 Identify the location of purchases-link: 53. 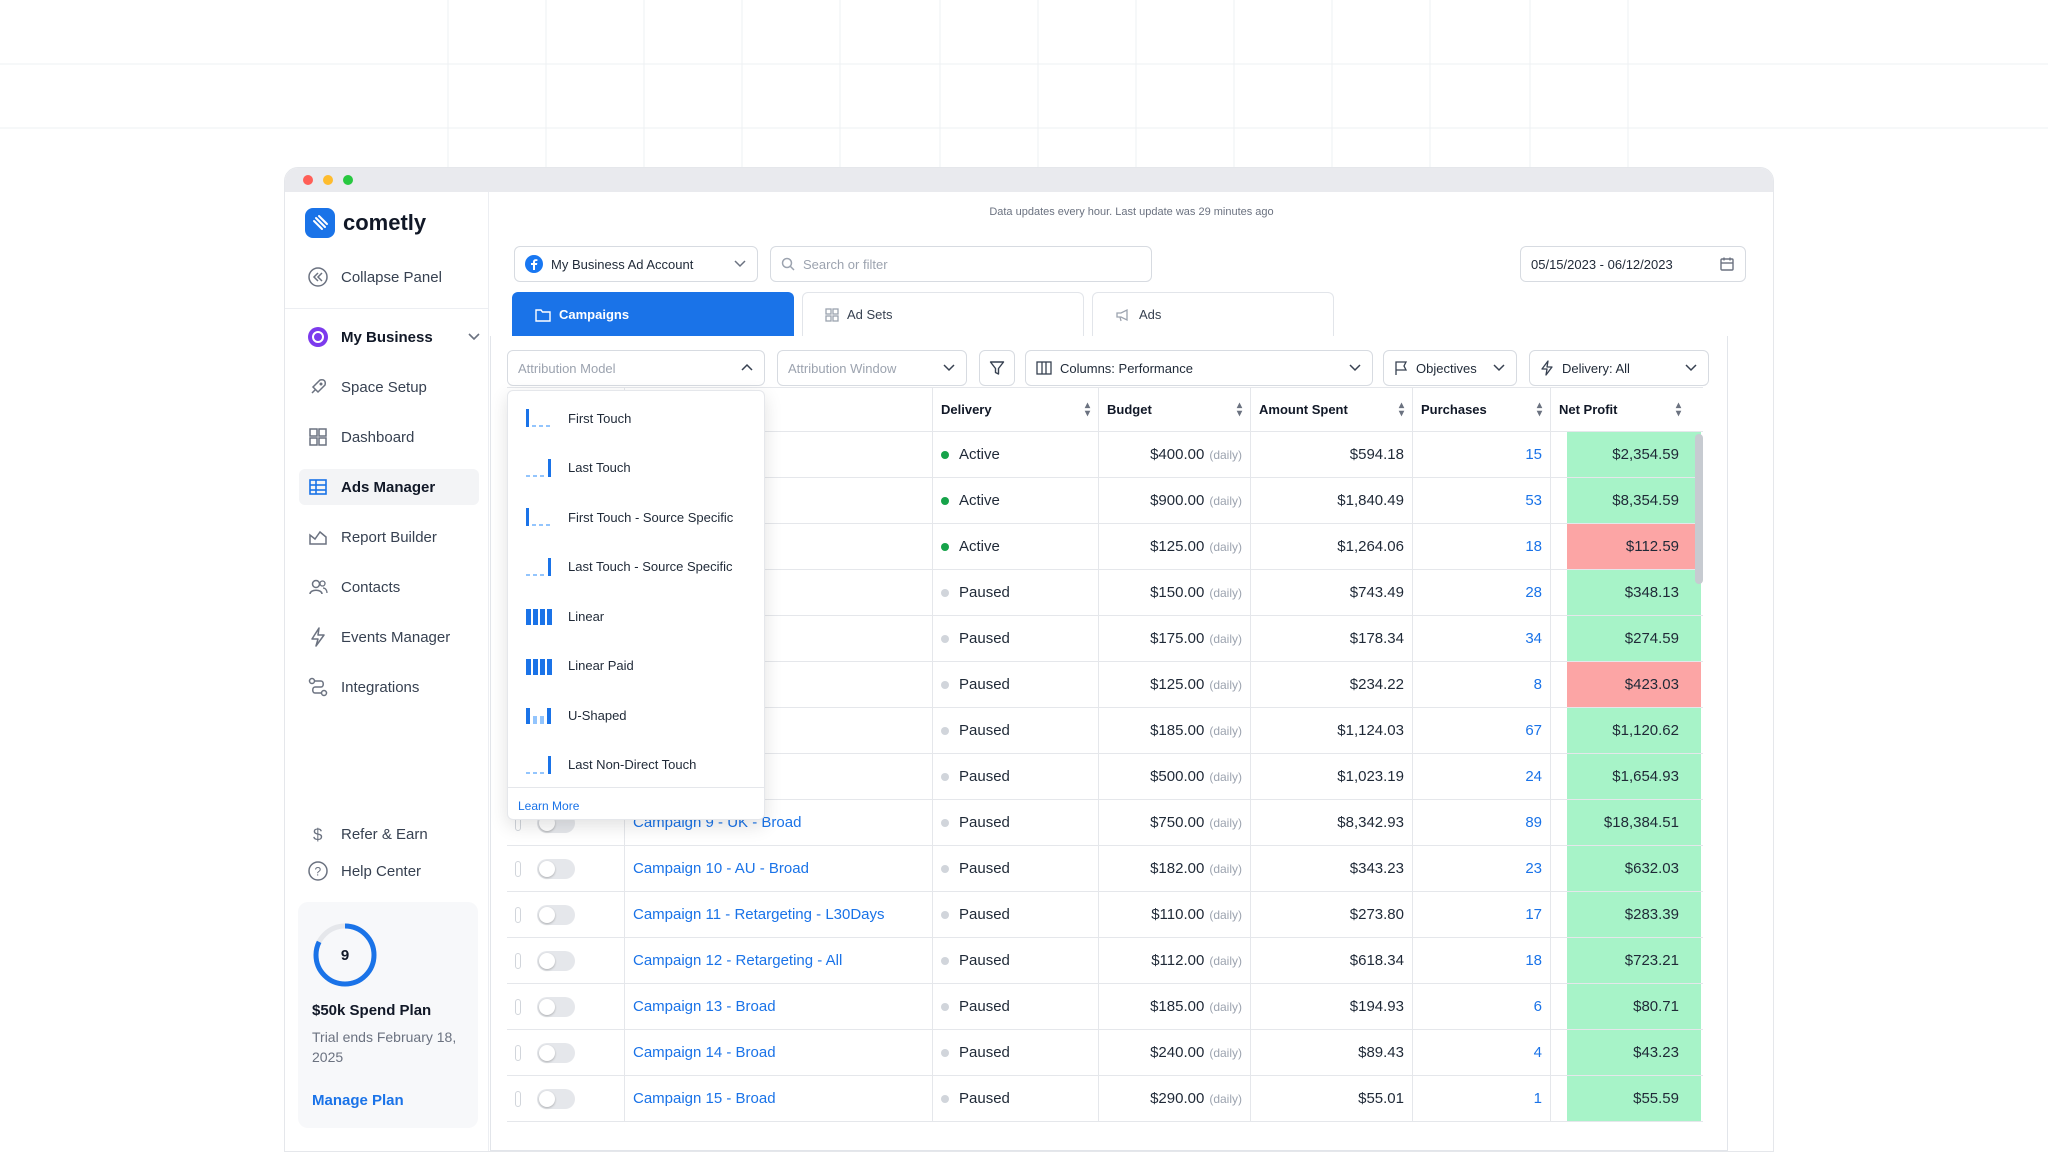
(1482, 500).